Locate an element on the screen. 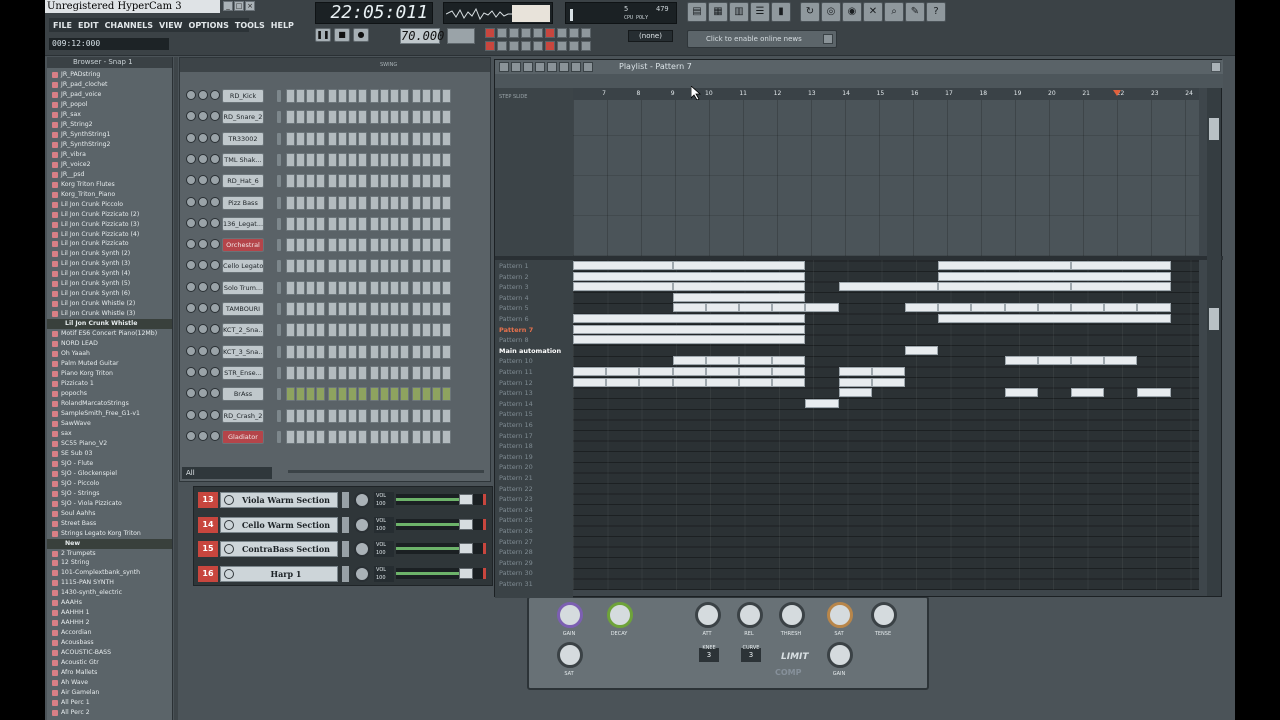 The image size is (1280, 720). channel-name-button: Orchestral is located at coordinates (243, 245).